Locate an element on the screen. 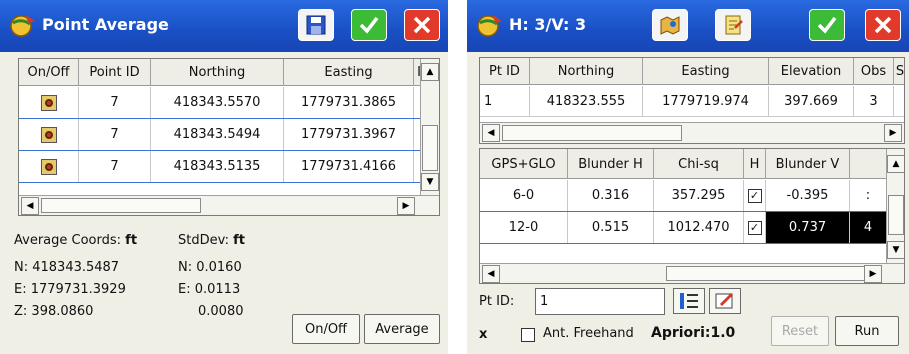  col-pt-id: Pt ID is located at coordinates (505, 71).